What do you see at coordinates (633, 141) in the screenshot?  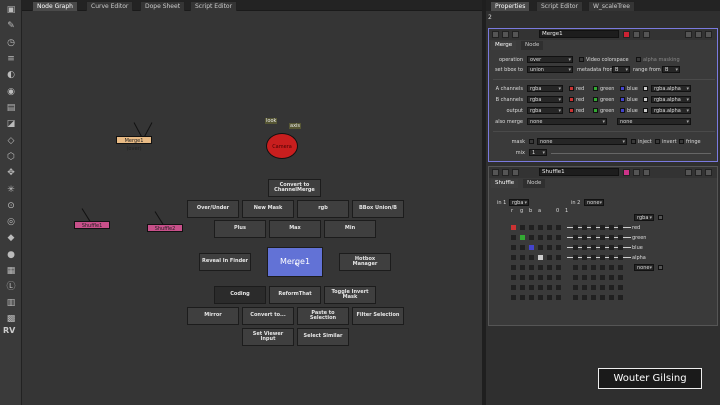 I see `inject-checkbox` at bounding box center [633, 141].